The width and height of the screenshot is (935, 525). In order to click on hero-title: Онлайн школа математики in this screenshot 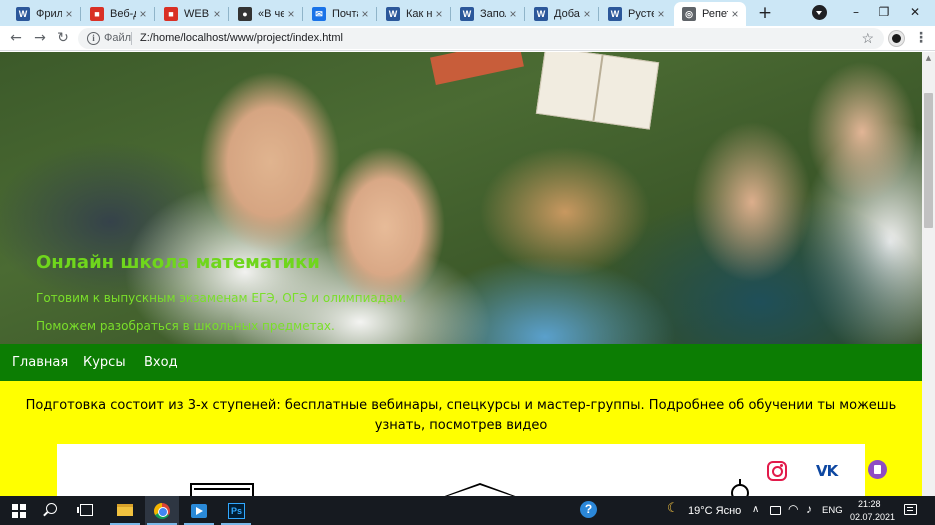, I will do `click(178, 262)`.